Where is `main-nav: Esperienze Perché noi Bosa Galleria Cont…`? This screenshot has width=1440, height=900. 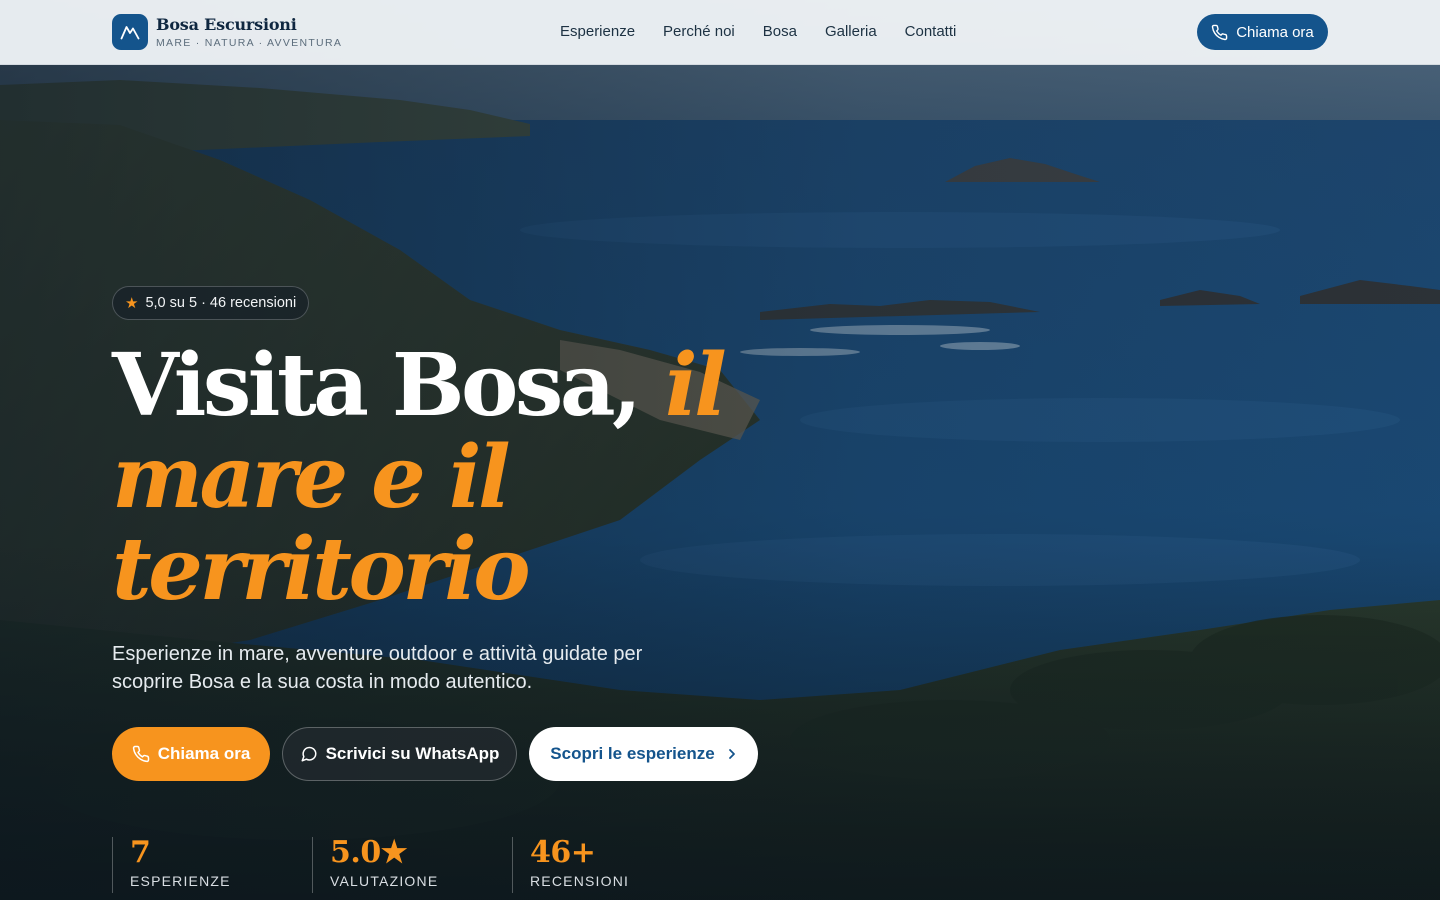
main-nav: Esperienze Perché noi Bosa Galleria Cont… is located at coordinates (772, 32).